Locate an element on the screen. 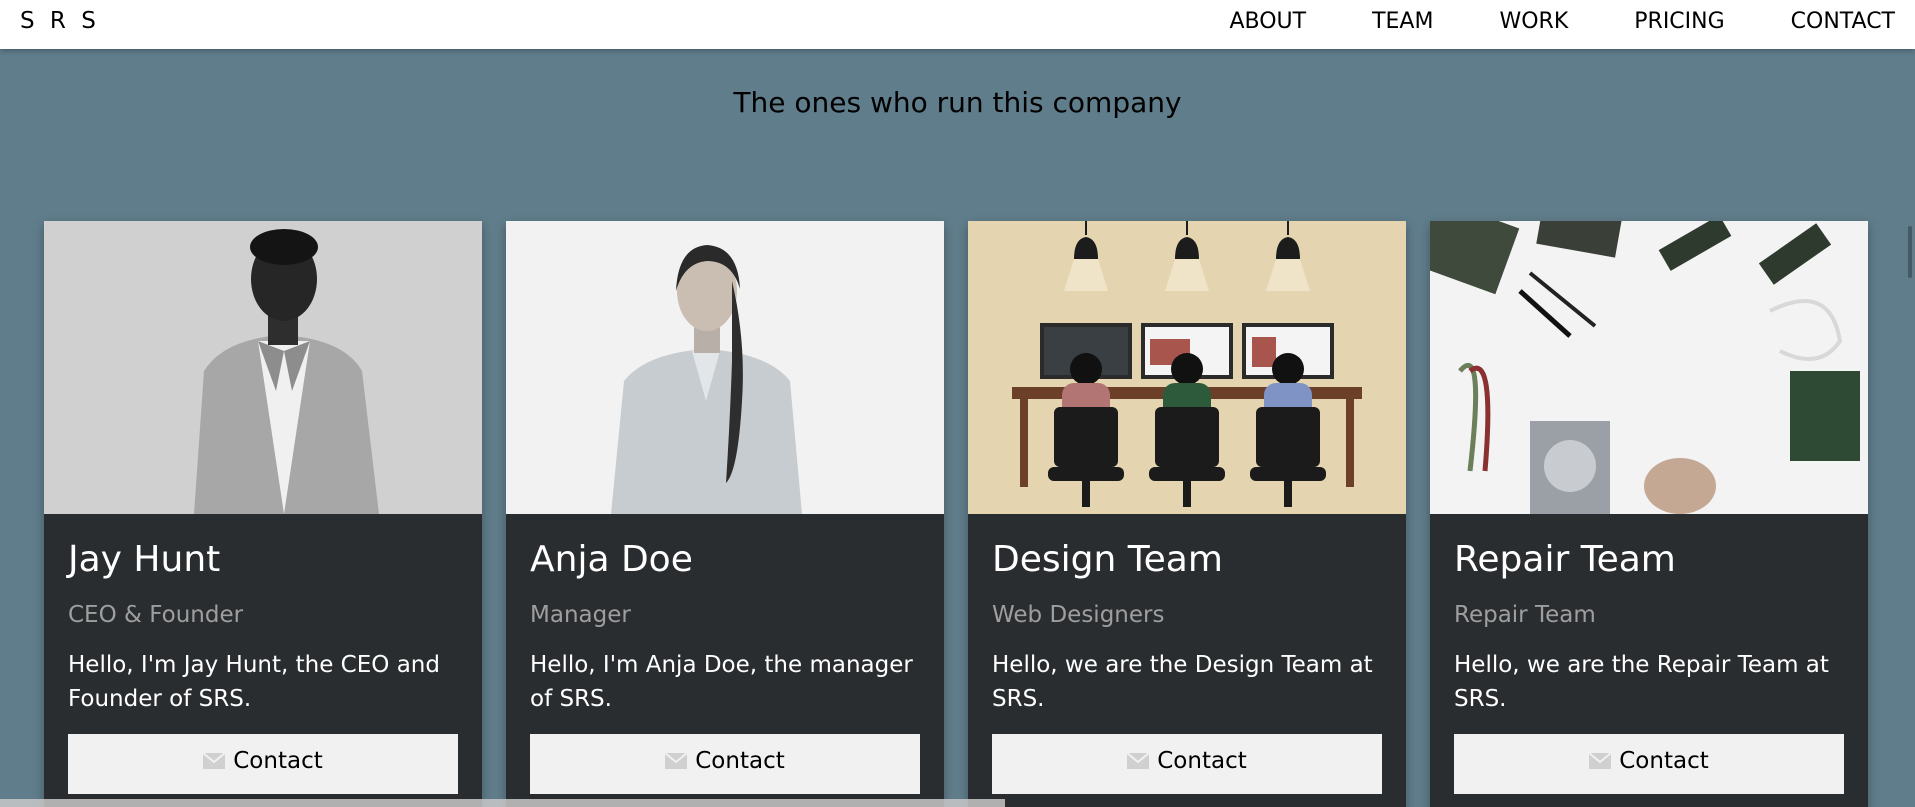 This screenshot has height=807, width=1915. card-name: Design Team is located at coordinates (1107, 559).